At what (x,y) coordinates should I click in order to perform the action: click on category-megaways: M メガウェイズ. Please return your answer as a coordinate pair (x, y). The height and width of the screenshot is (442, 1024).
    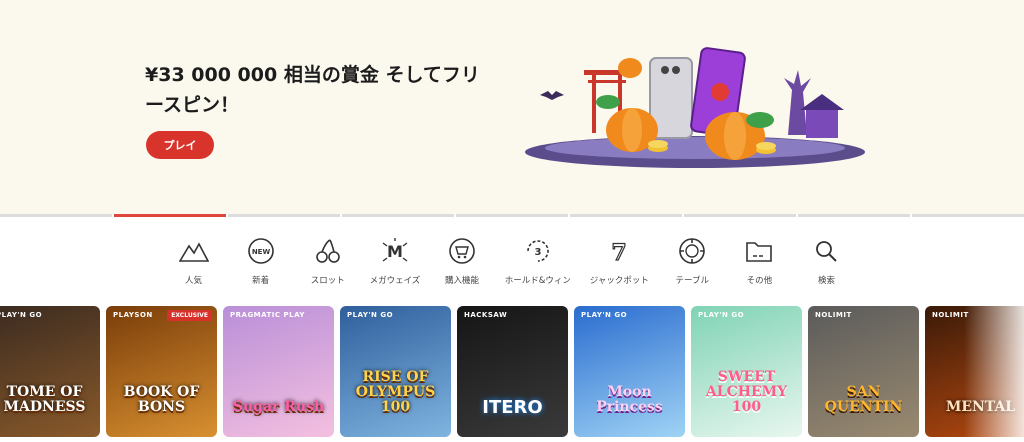
    Looking at the image, I should click on (394, 263).